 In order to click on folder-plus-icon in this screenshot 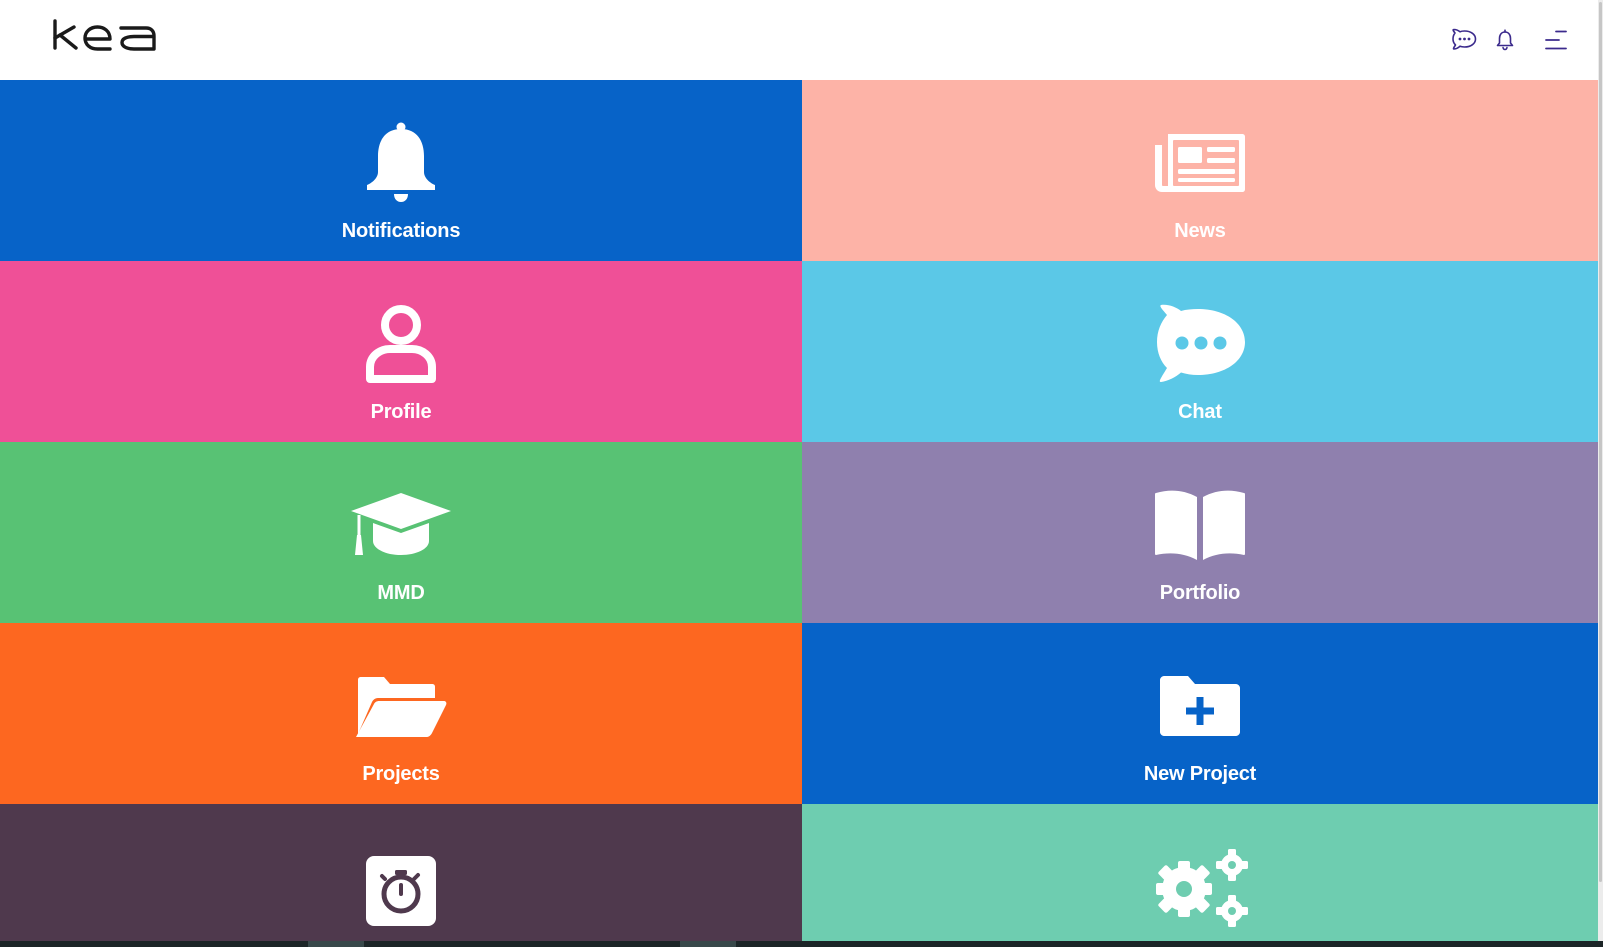, I will do `click(1200, 706)`.